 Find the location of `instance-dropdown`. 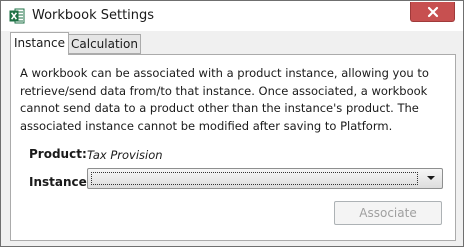

instance-dropdown is located at coordinates (265, 178).